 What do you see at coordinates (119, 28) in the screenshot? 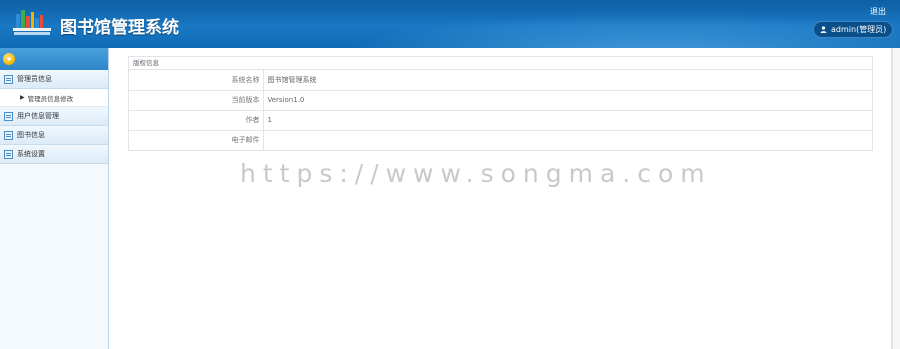
I see `app-title: 图书馆管理系统` at bounding box center [119, 28].